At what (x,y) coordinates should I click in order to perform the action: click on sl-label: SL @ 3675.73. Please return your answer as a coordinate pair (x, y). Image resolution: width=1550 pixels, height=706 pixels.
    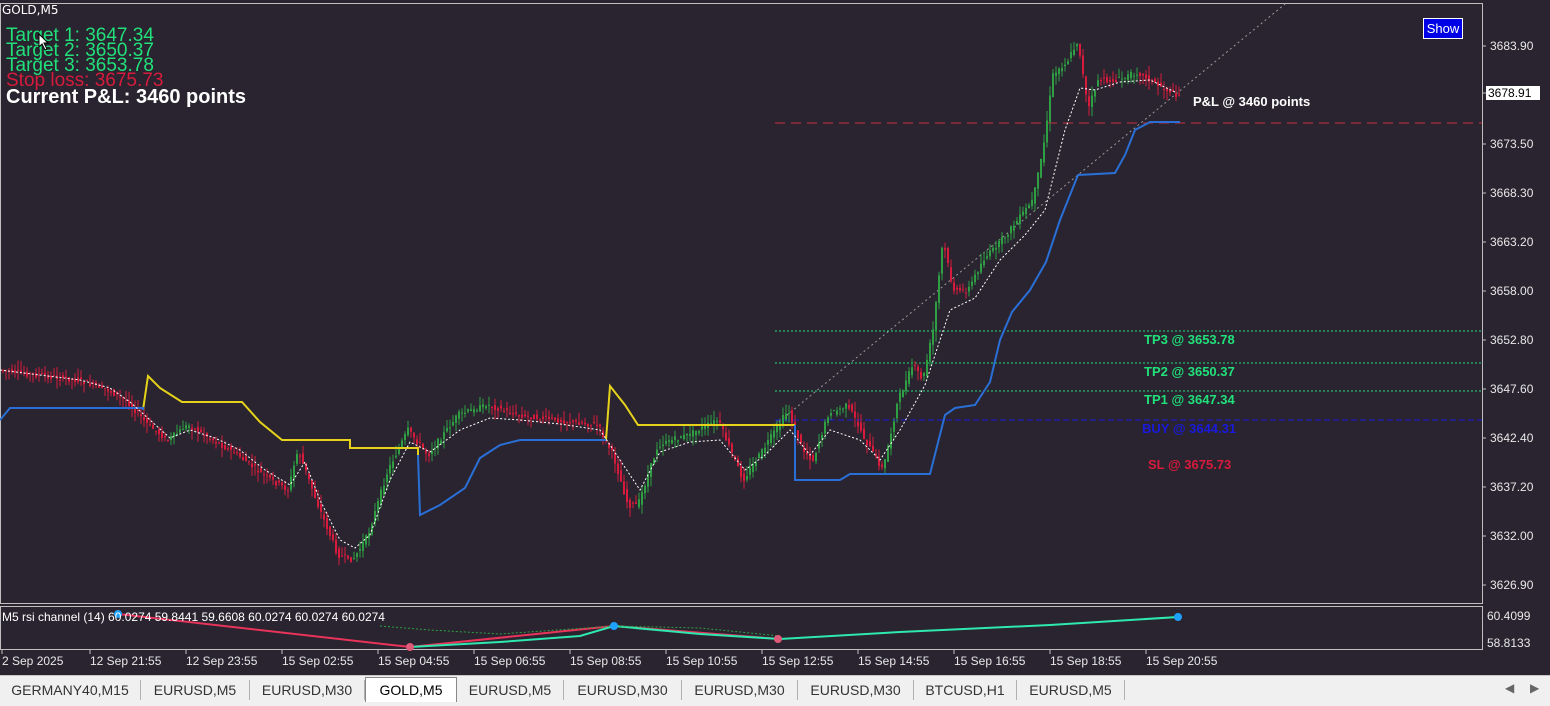
    Looking at the image, I should click on (1190, 464).